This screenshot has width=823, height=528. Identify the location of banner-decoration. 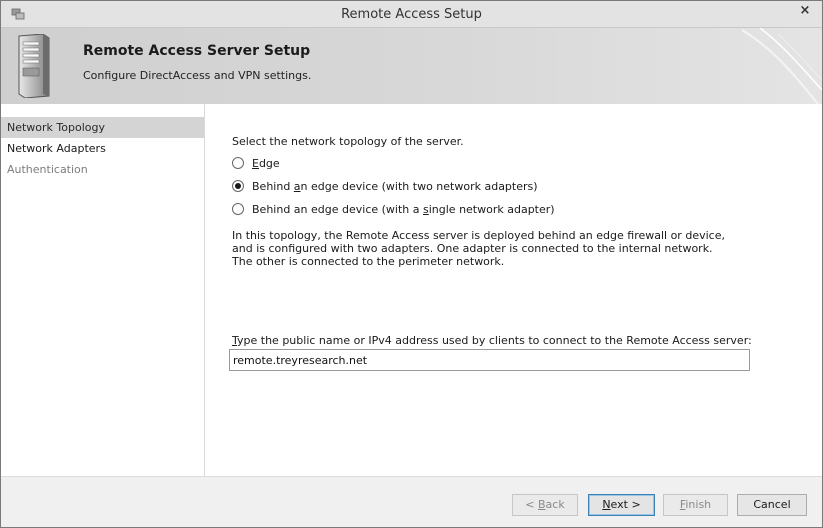
(781, 66).